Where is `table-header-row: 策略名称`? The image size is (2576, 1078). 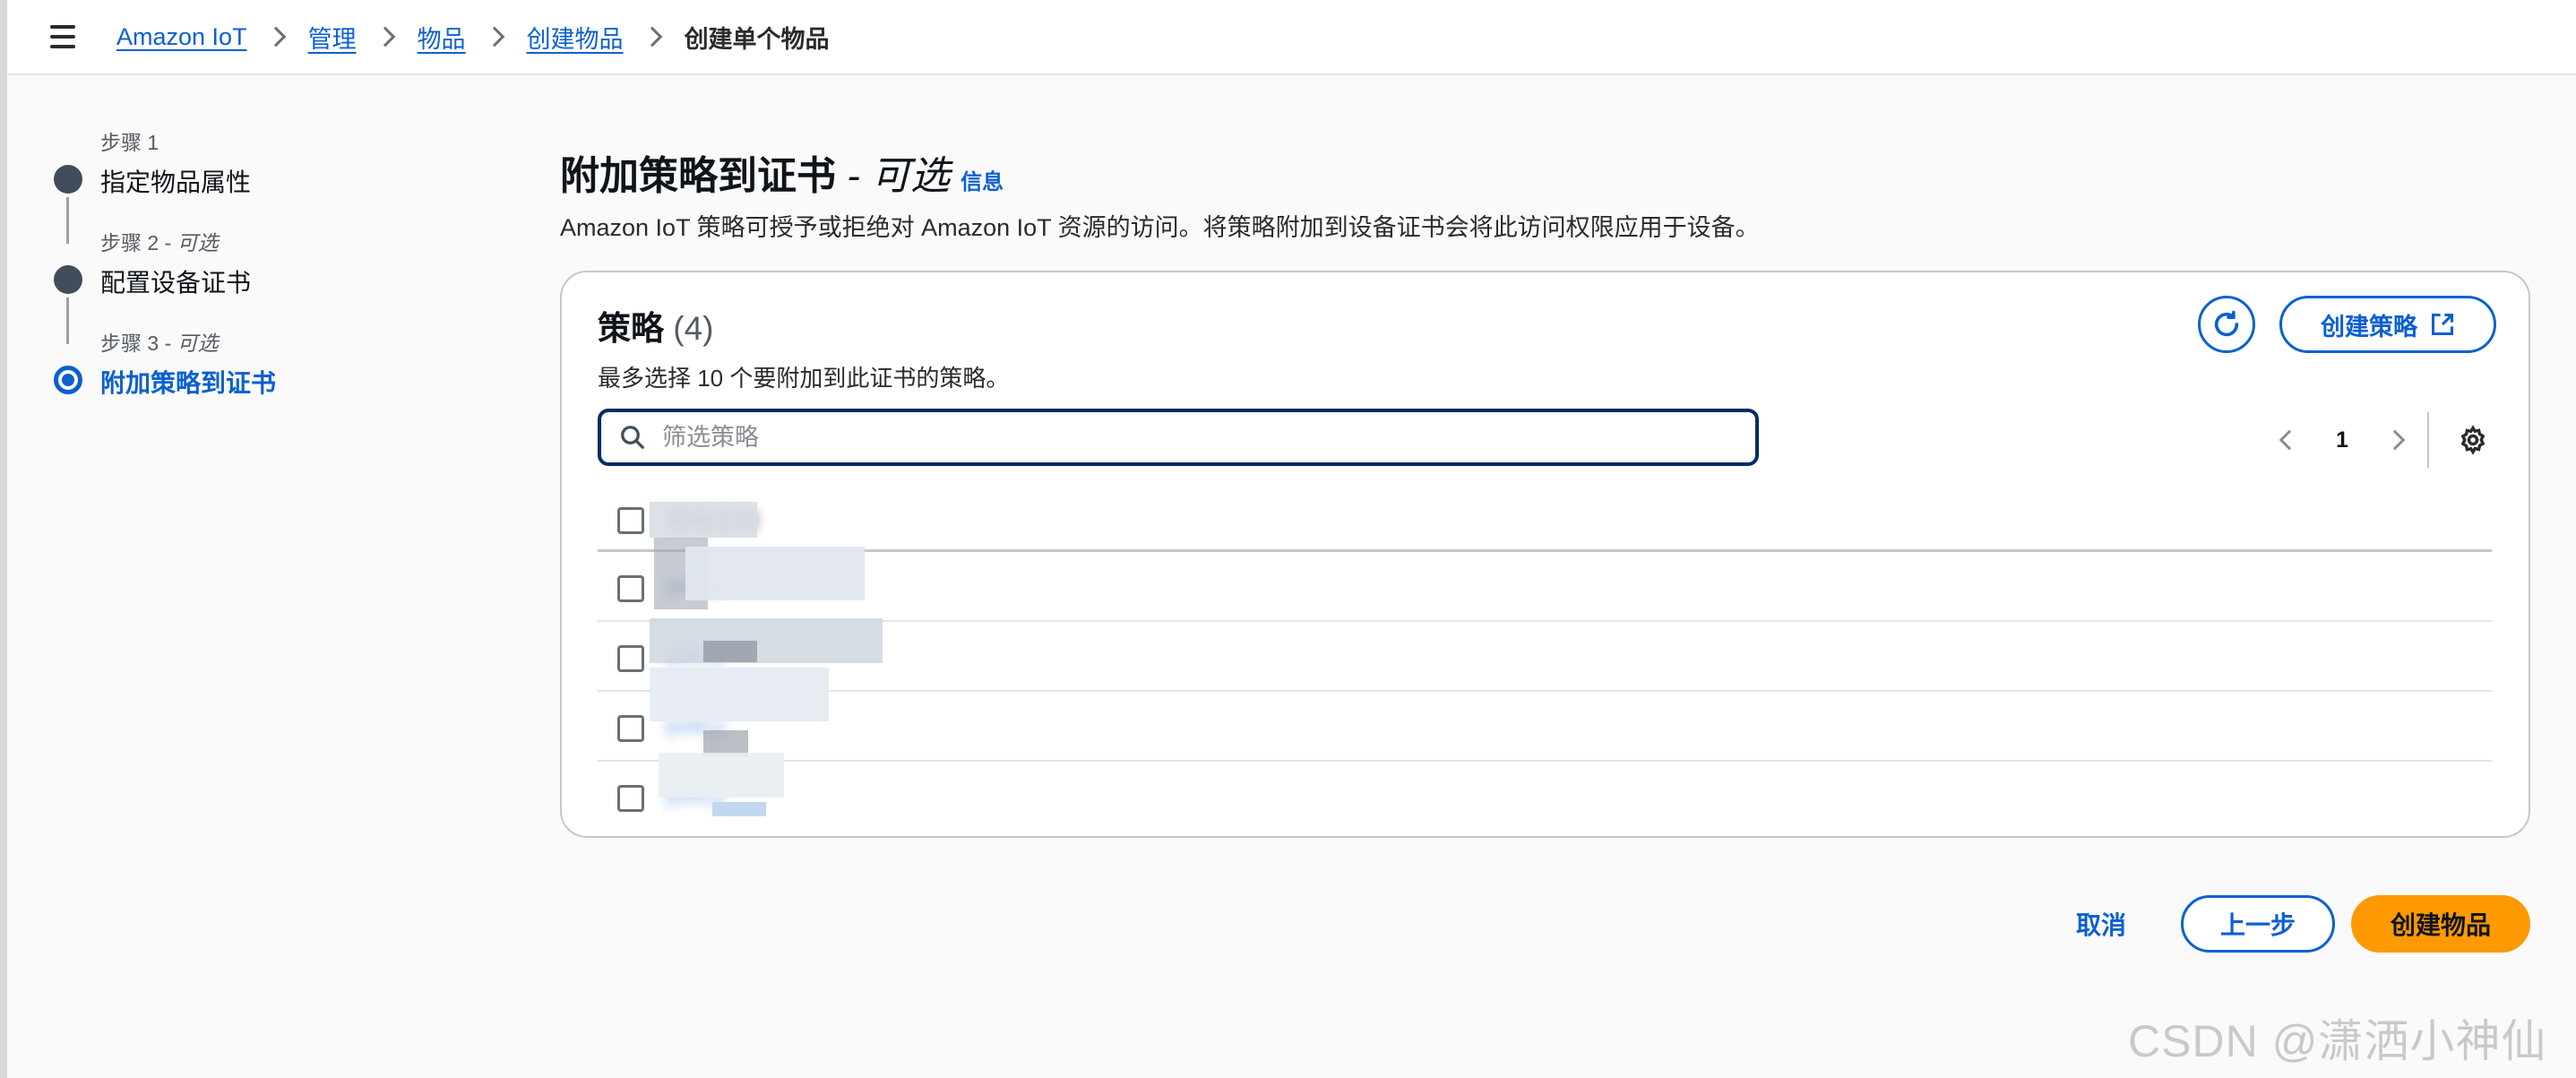 table-header-row: 策略名称 is located at coordinates (1545, 518).